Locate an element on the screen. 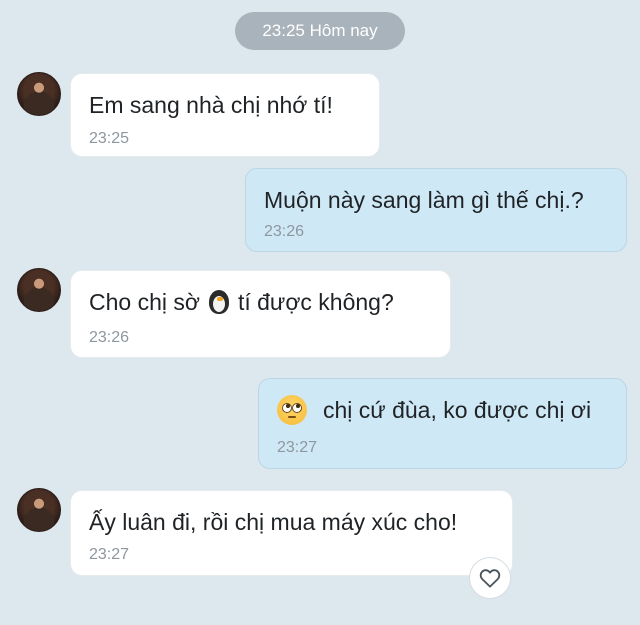 Image resolution: width=640 pixels, height=625 pixels. heart-outline-icon is located at coordinates (490, 578).